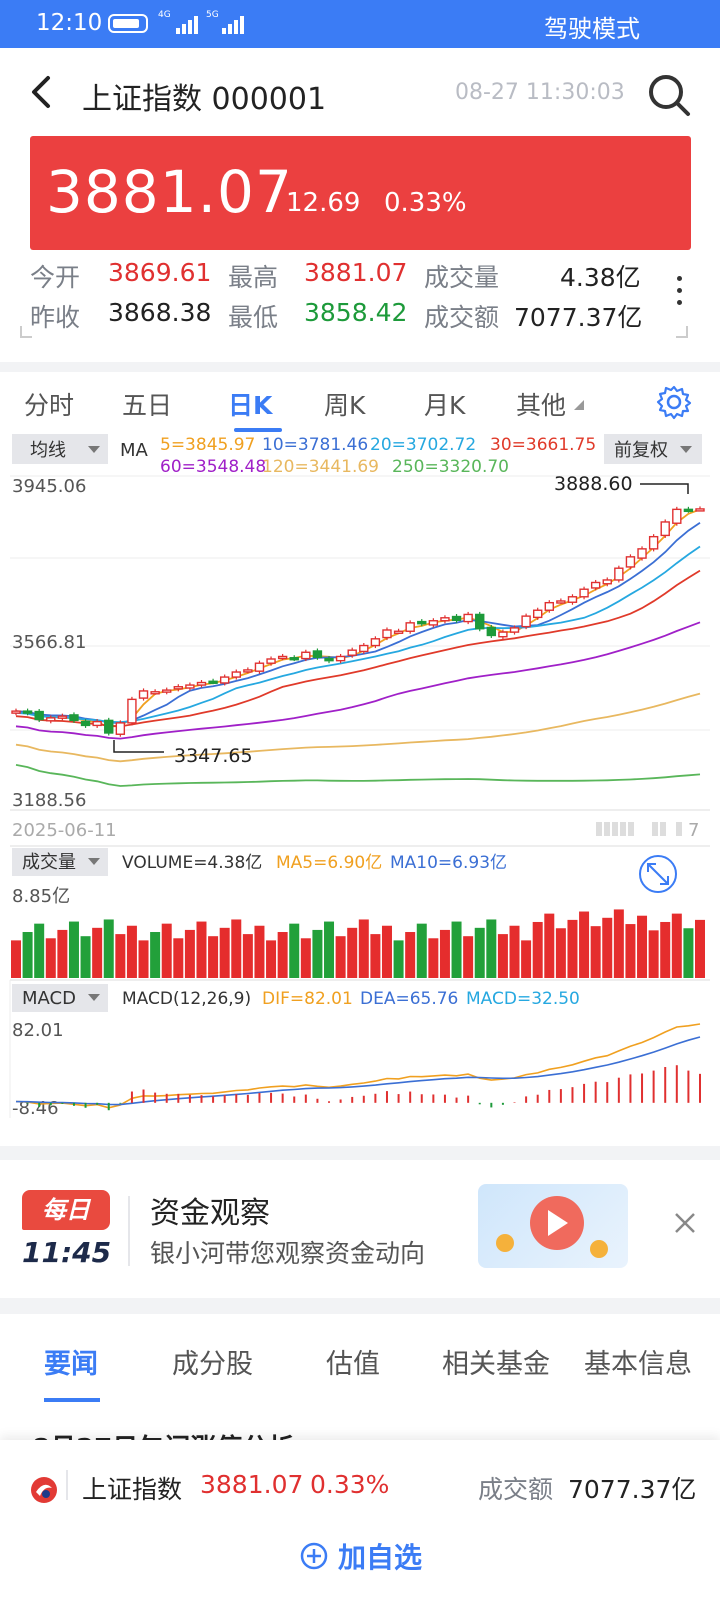 Image resolution: width=720 pixels, height=1600 pixels. What do you see at coordinates (48, 450) in the screenshot?
I see `ma-select-label: 均线` at bounding box center [48, 450].